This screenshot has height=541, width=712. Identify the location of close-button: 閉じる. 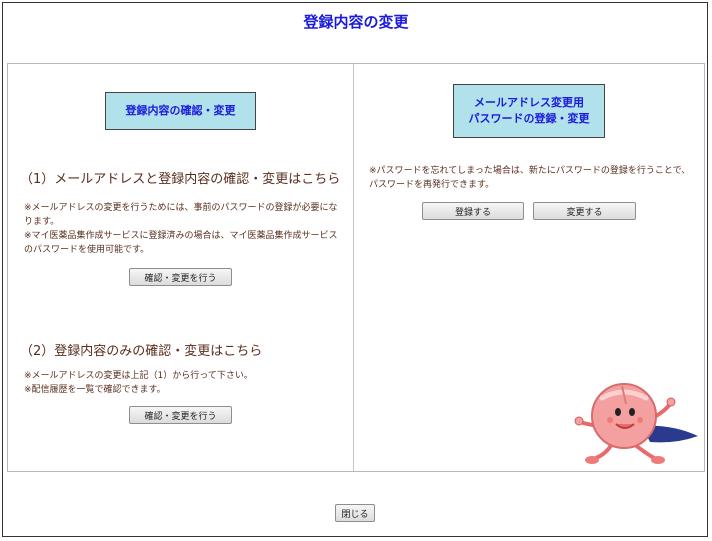
(355, 513).